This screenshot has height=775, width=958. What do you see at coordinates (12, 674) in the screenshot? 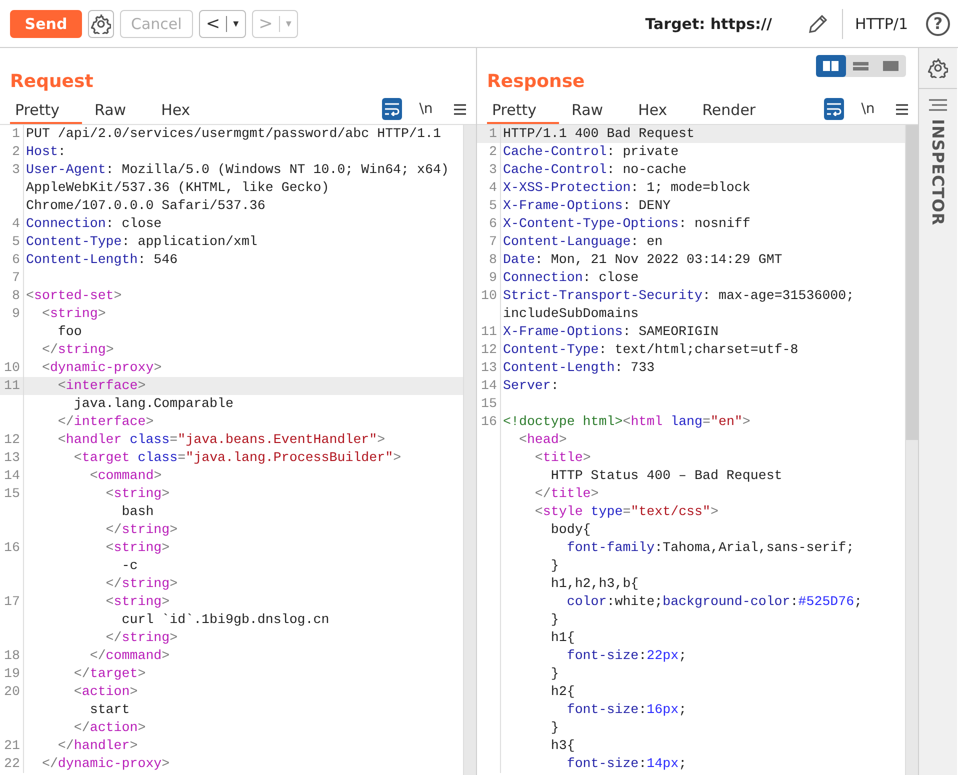
I see `line-number: 19` at bounding box center [12, 674].